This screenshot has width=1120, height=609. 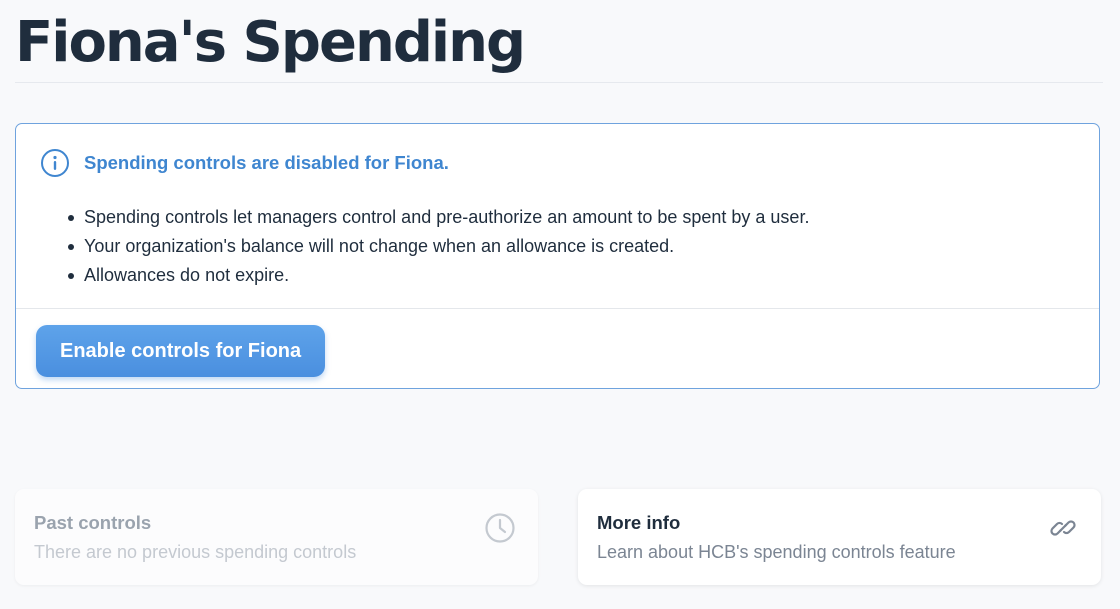 I want to click on past-controls-subtitle: There are no previous spending controls, so click(x=195, y=552).